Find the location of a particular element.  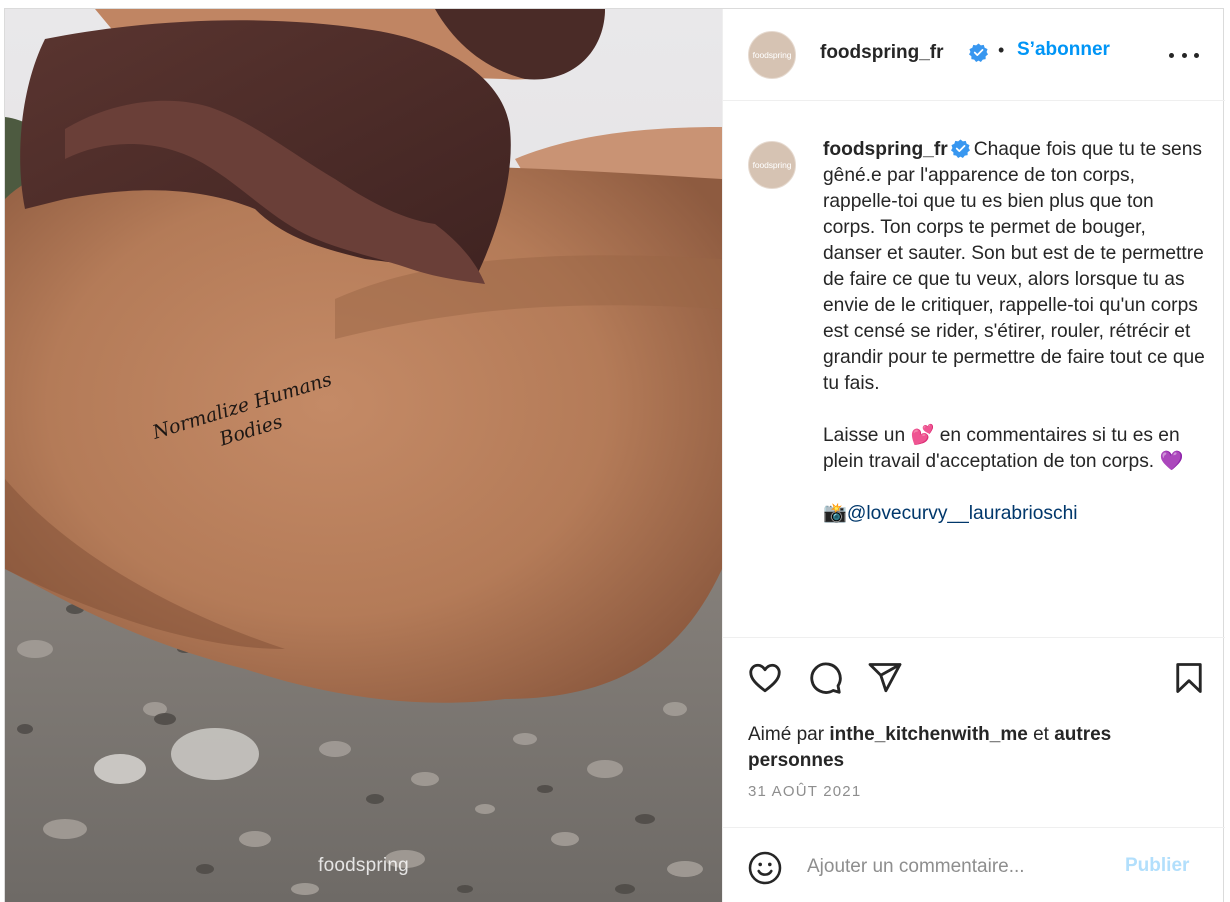

account-username: foodspring_fr is located at coordinates (882, 53).